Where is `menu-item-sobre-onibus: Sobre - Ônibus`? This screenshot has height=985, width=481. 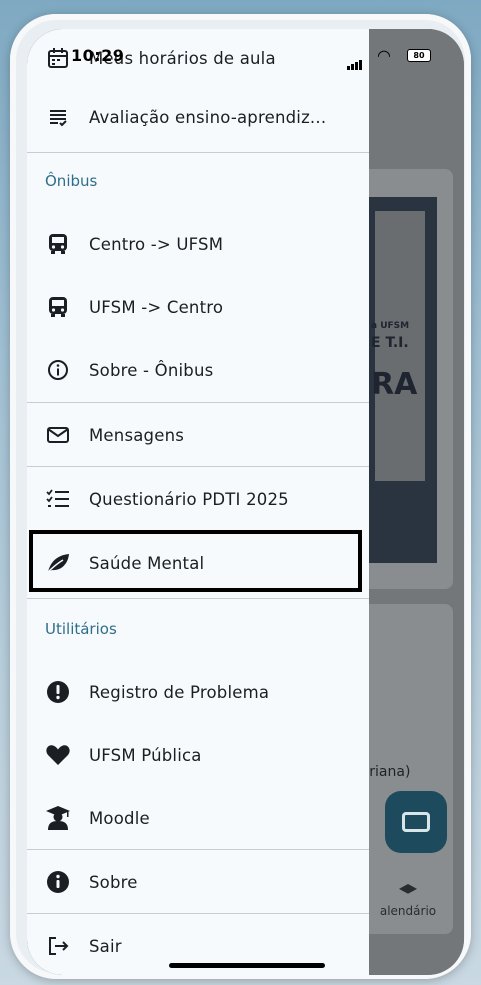 menu-item-sobre-onibus: Sobre - Ônibus is located at coordinates (198, 370).